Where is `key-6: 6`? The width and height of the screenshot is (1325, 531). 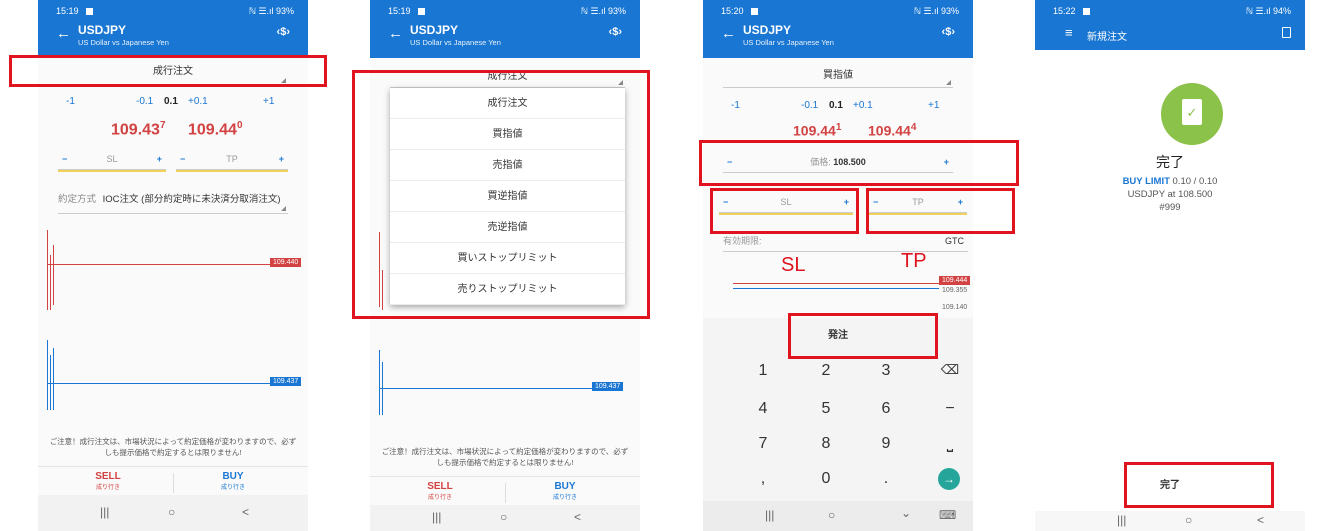
key-6: 6 is located at coordinates (886, 409).